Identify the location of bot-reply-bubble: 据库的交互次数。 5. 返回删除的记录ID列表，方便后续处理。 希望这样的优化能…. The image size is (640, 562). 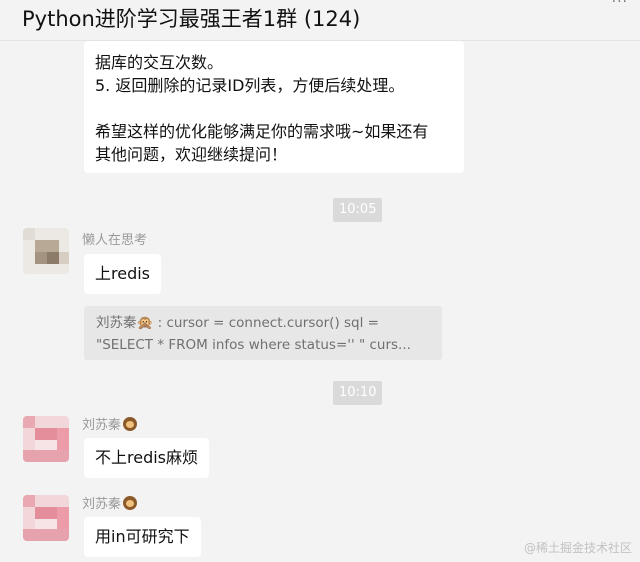
(274, 107).